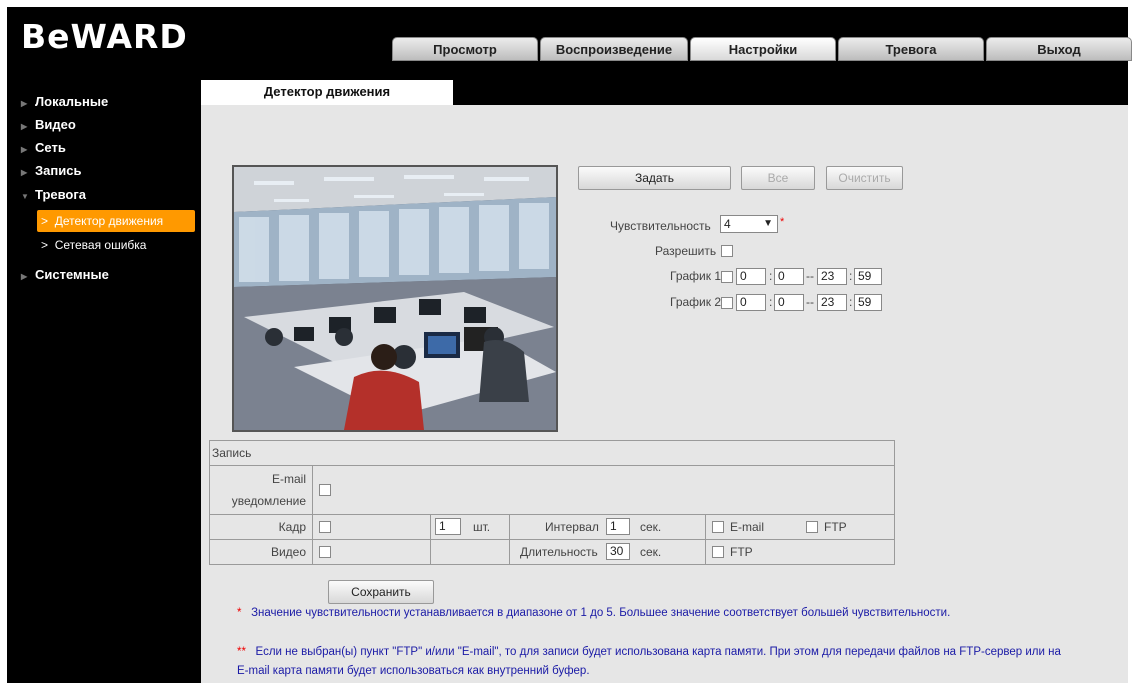 Image resolution: width=1135 pixels, height=687 pixels. Describe the element at coordinates (686, 251) in the screenshot. I see `enable-label: Разрешить` at that location.